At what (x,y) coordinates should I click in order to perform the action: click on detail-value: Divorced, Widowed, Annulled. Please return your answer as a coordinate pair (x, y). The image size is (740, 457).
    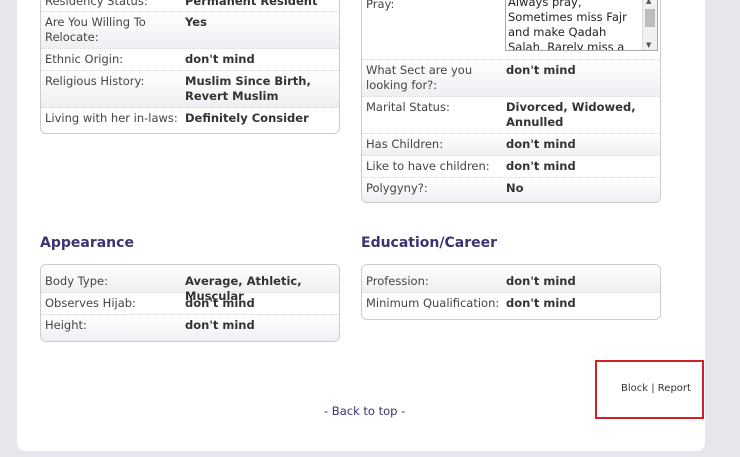
    Looking at the image, I should click on (571, 114).